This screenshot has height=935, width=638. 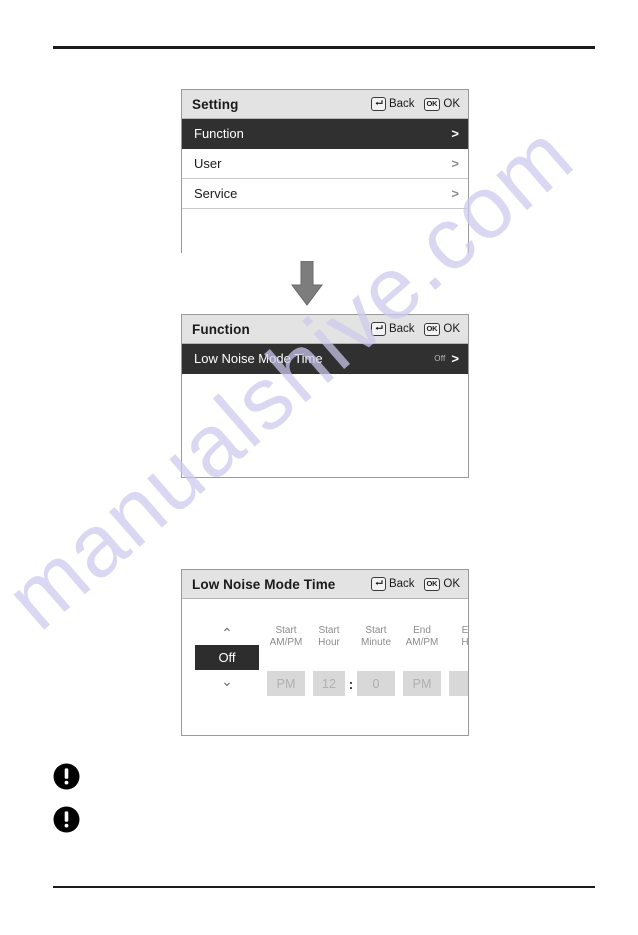 What do you see at coordinates (307, 283) in the screenshot?
I see `down-arrow-icon` at bounding box center [307, 283].